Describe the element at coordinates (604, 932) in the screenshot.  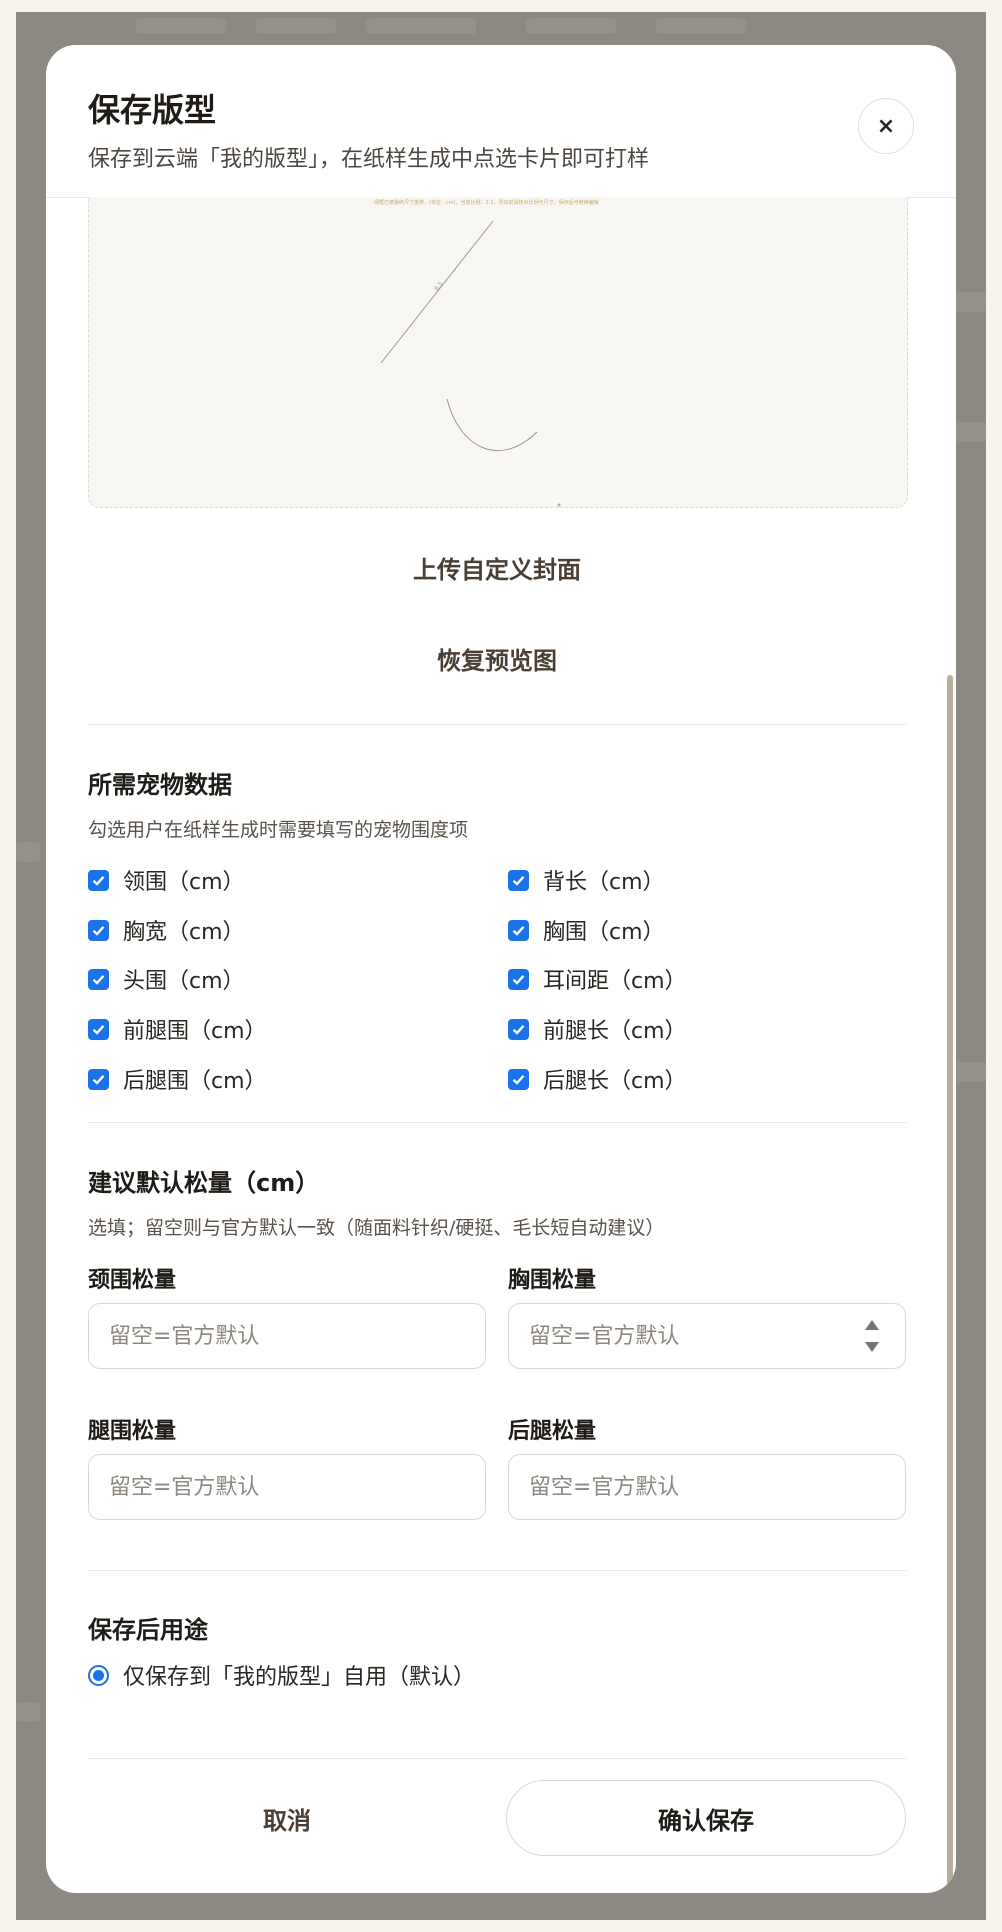
I see `checkbox-label: 胸围（cm）` at that location.